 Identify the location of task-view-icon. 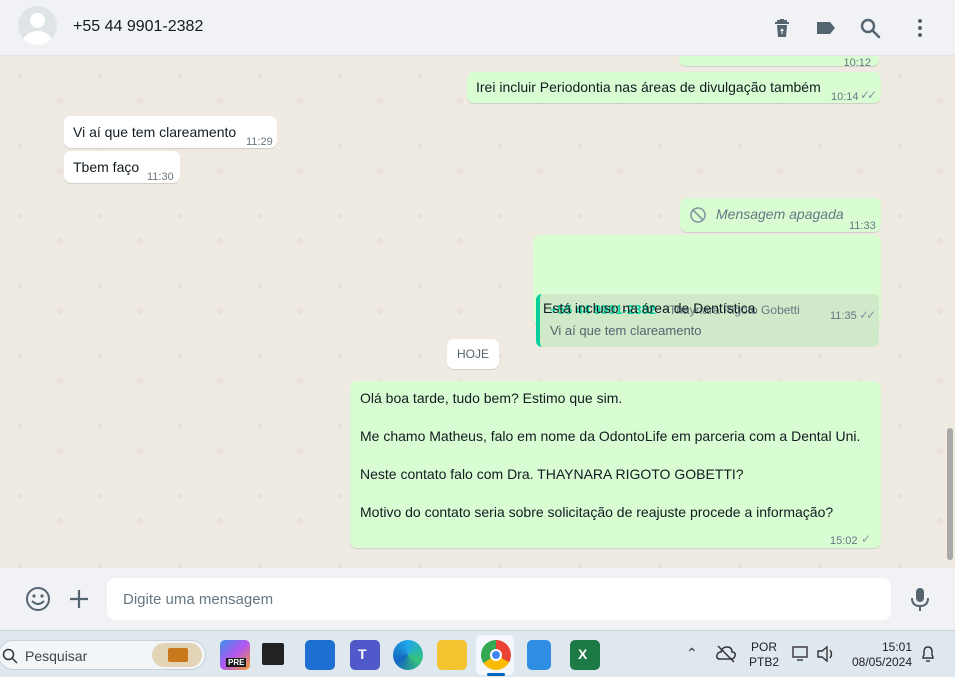
(273, 654).